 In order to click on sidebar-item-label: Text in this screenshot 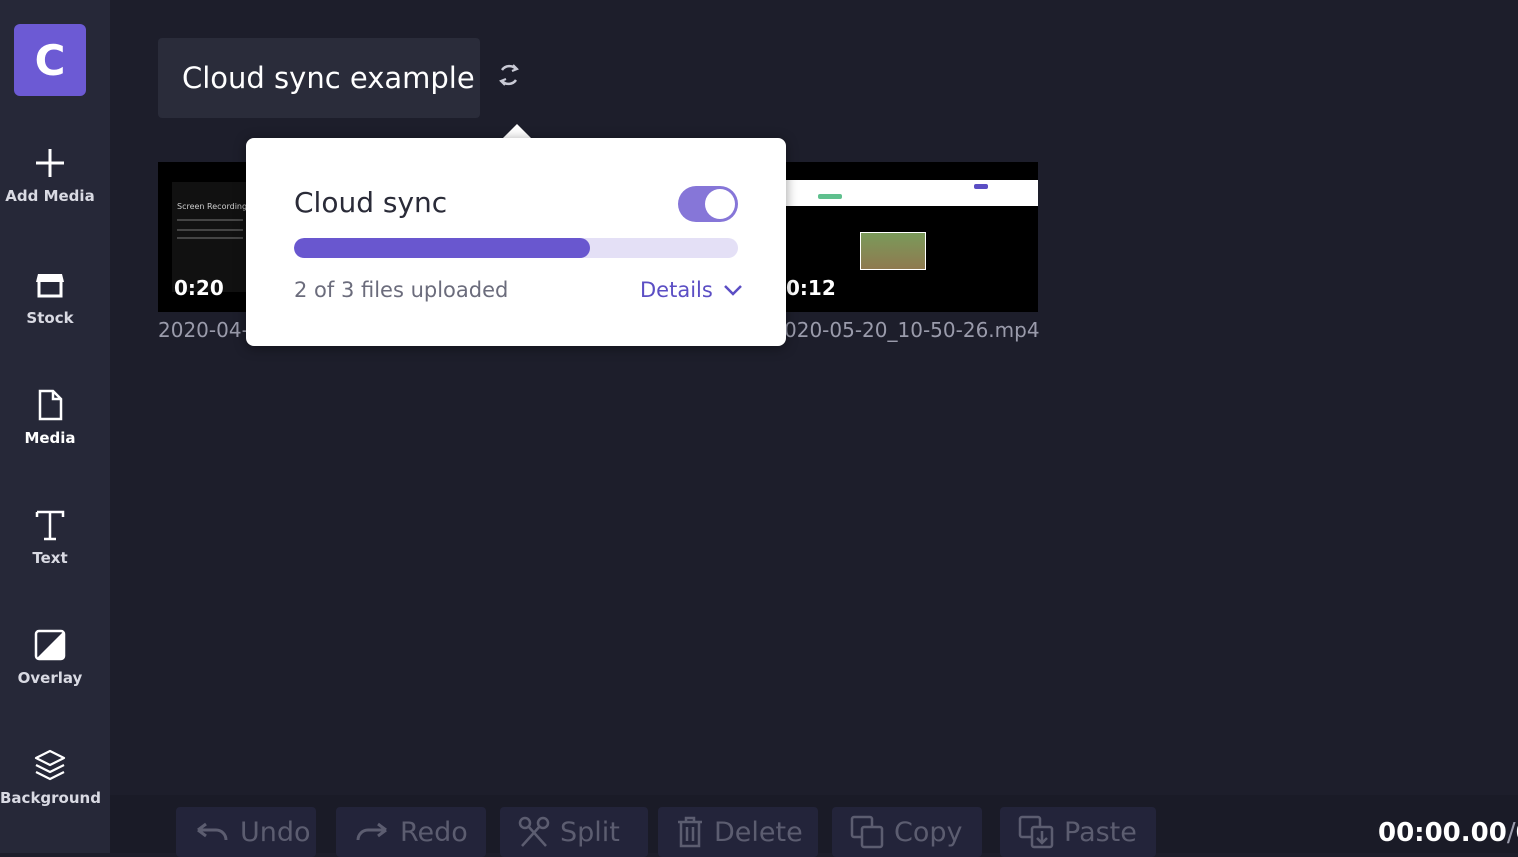, I will do `click(50, 558)`.